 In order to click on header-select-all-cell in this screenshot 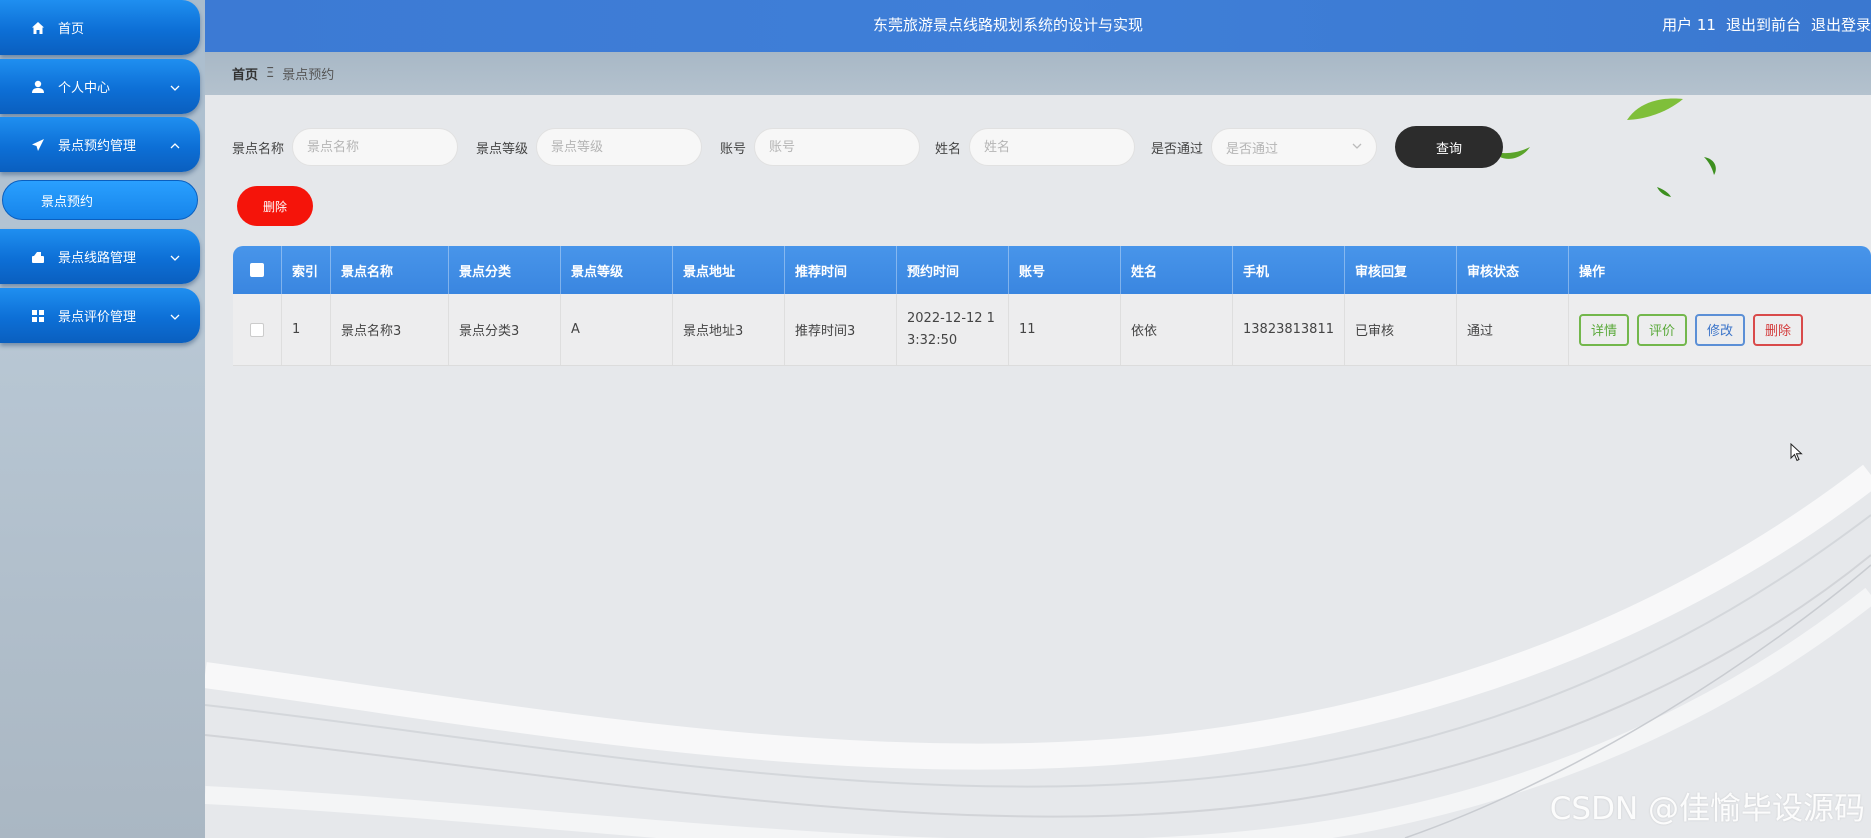, I will do `click(257, 270)`.